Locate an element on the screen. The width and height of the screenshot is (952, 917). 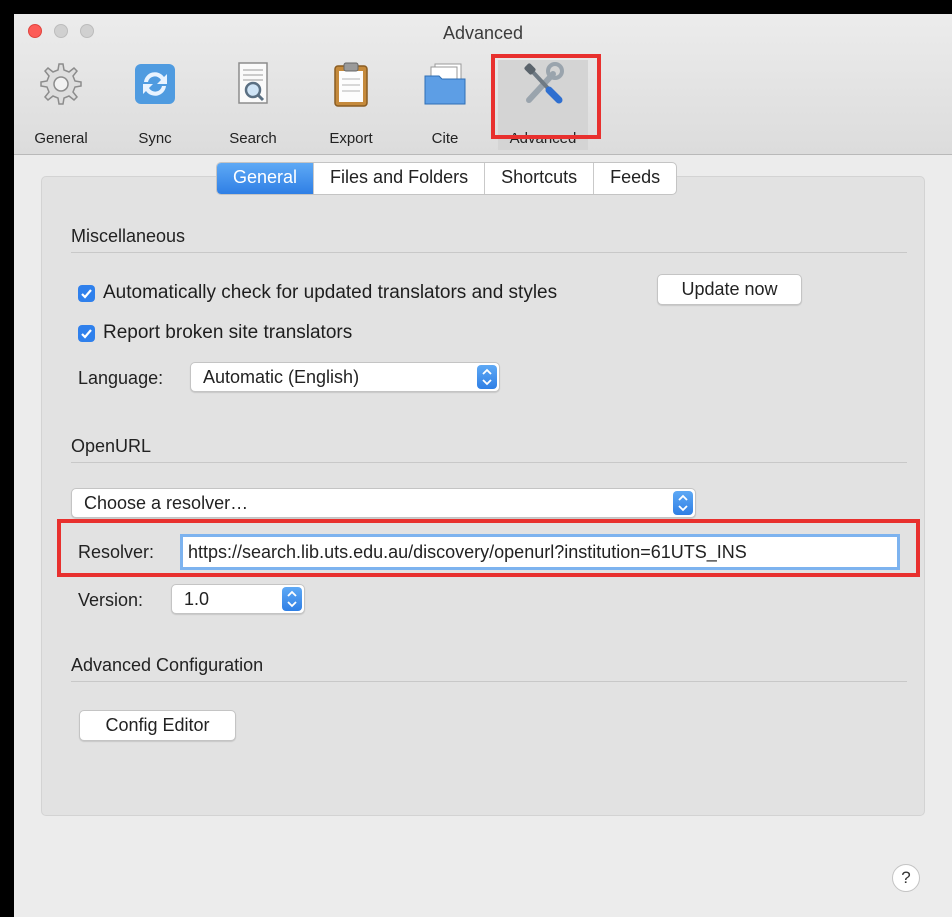
tab-files-and-folders: Files and Folders is located at coordinates (400, 178).